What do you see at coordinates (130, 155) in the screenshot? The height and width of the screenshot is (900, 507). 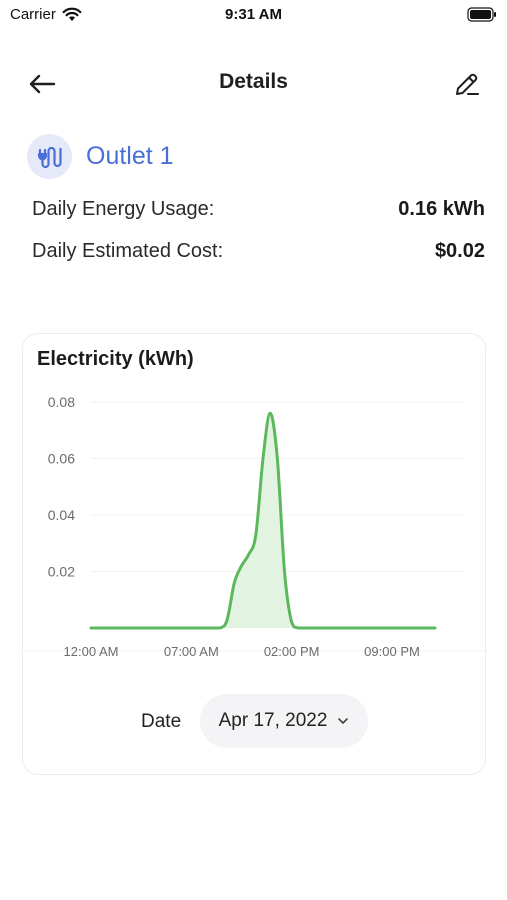 I see `device-name: Outlet 1` at bounding box center [130, 155].